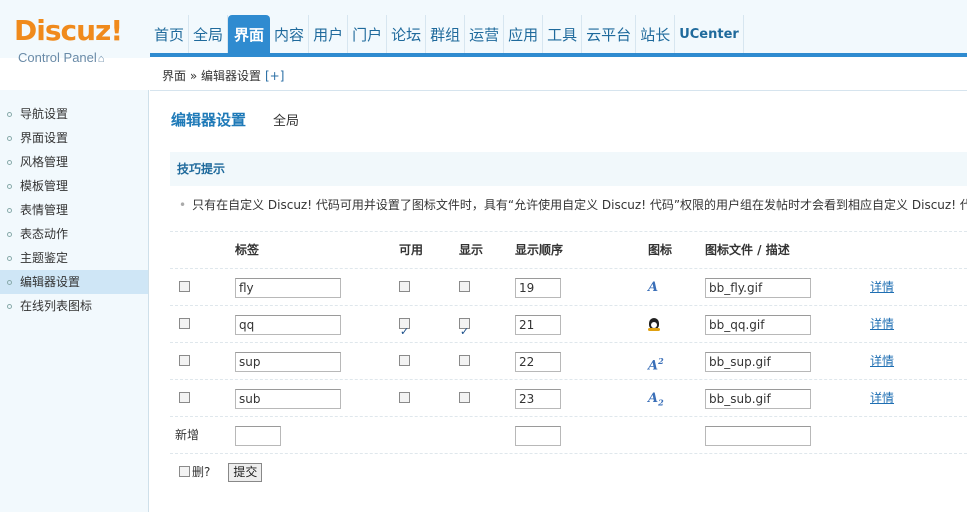 The width and height of the screenshot is (967, 512). What do you see at coordinates (74, 138) in the screenshot?
I see `sidebar-item-style-settings: 界面设置` at bounding box center [74, 138].